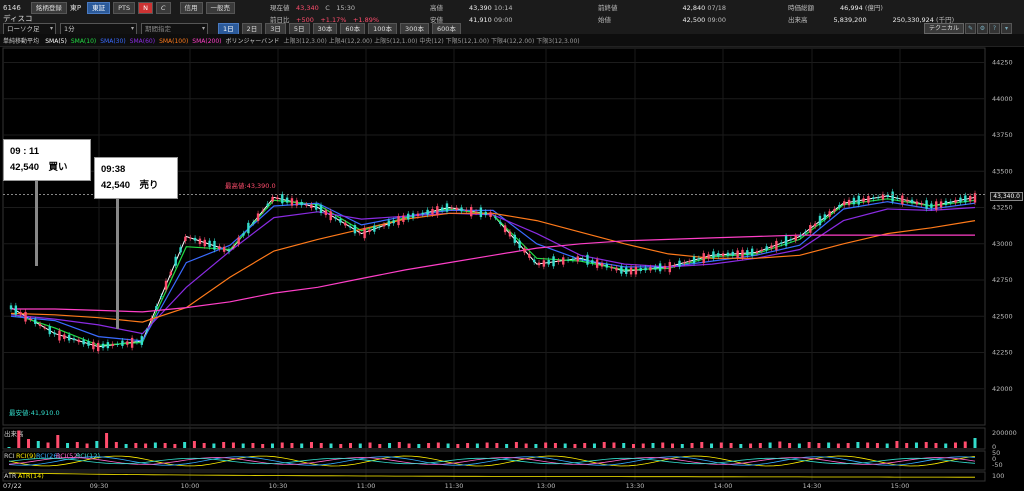 The height and width of the screenshot is (491, 1024). What do you see at coordinates (900, 486) in the screenshot?
I see `x-tick-label: 15:00` at bounding box center [900, 486].